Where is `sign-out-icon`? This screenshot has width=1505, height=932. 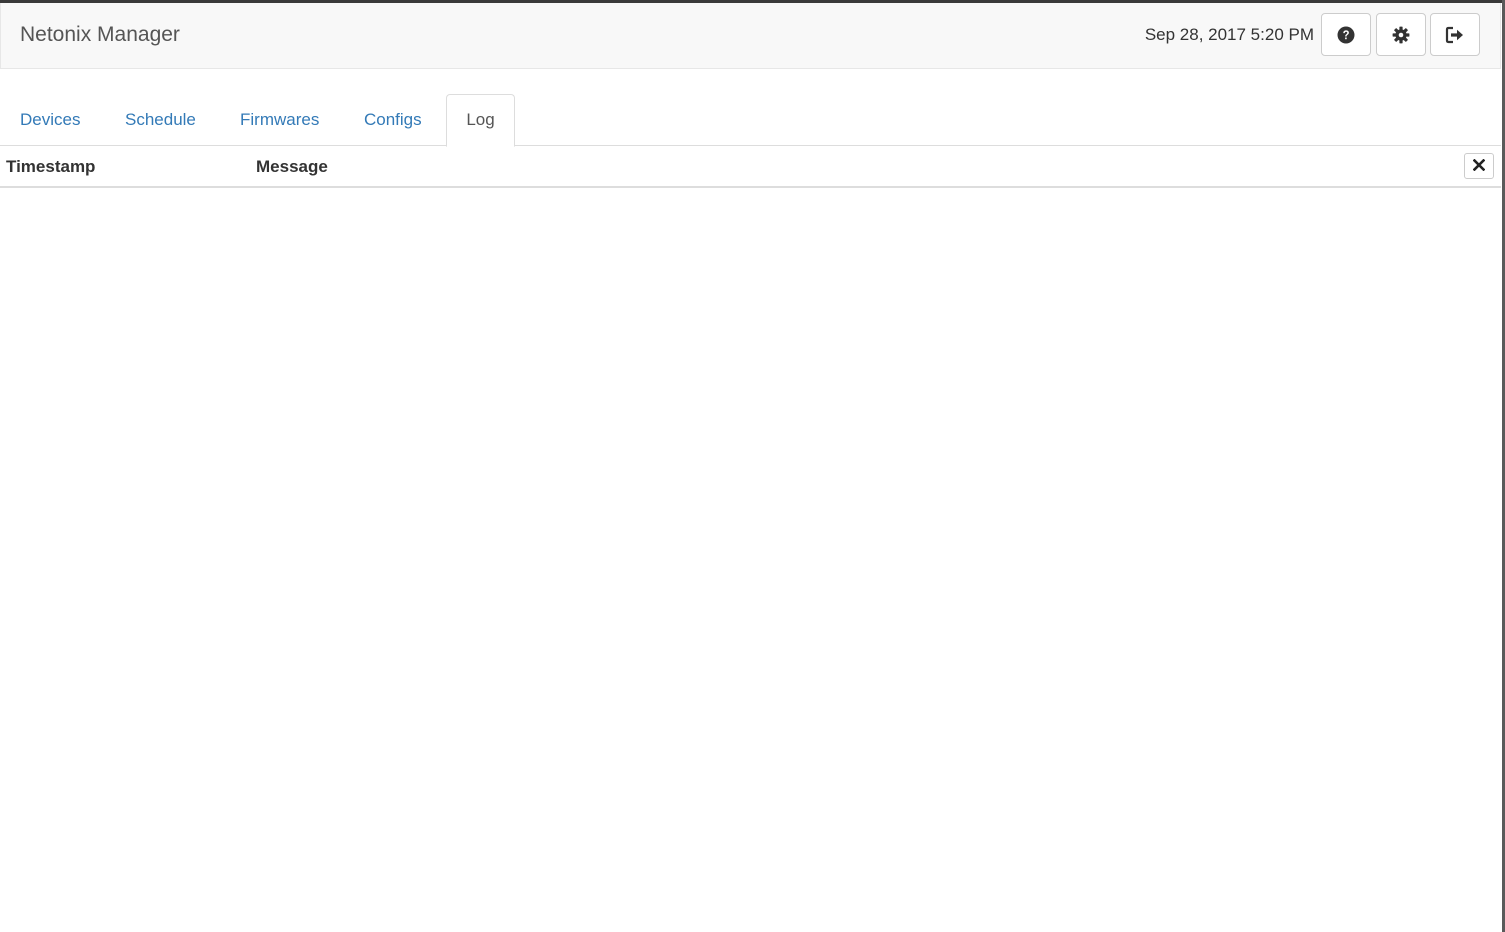
sign-out-icon is located at coordinates (1455, 35).